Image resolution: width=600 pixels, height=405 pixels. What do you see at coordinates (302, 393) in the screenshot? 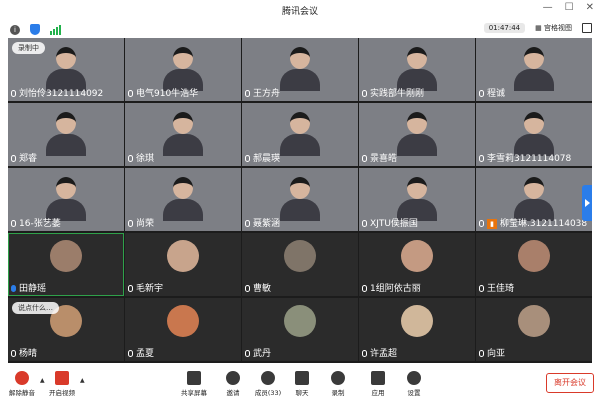
I see `chat-label: 聊天` at bounding box center [302, 393].